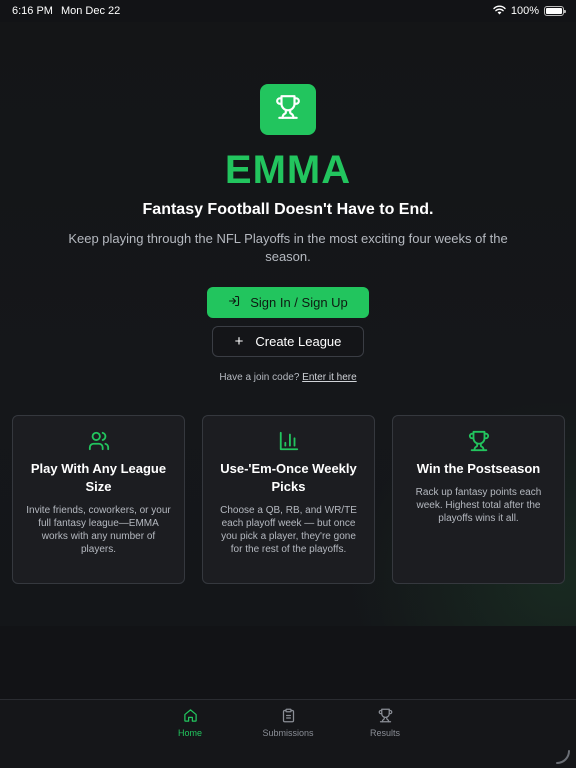  I want to click on sign-in-button: Sign In / Sign Up, so click(288, 302).